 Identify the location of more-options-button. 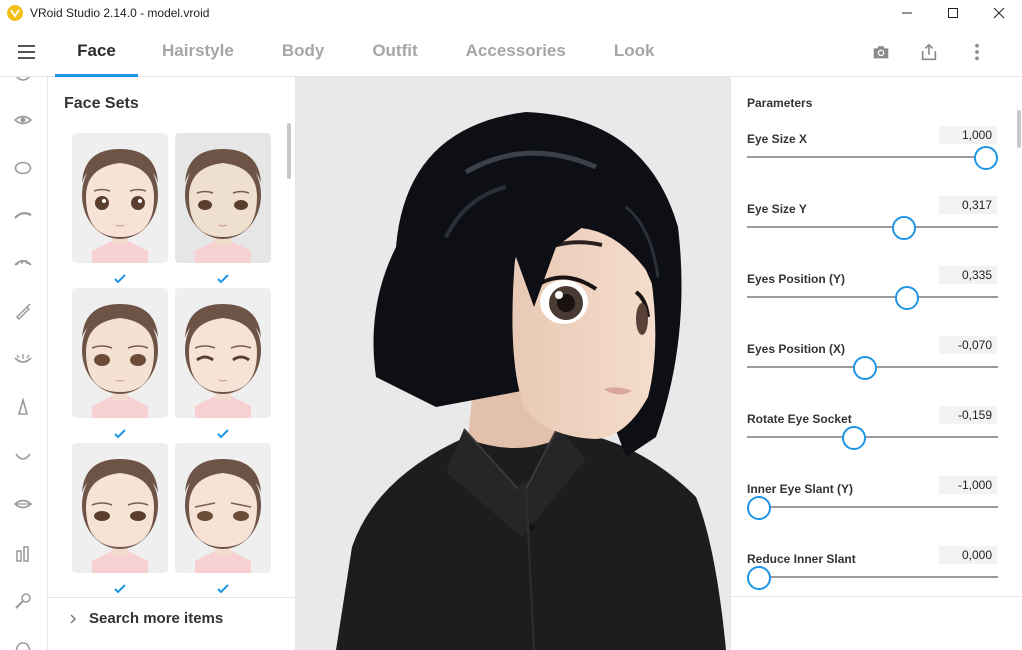
(977, 52).